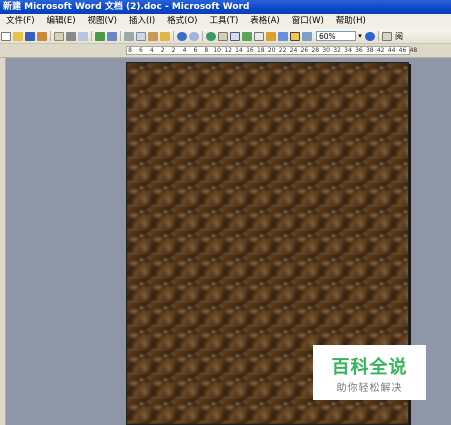  Describe the element at coordinates (271, 36) in the screenshot. I see `drawing-icon` at that location.